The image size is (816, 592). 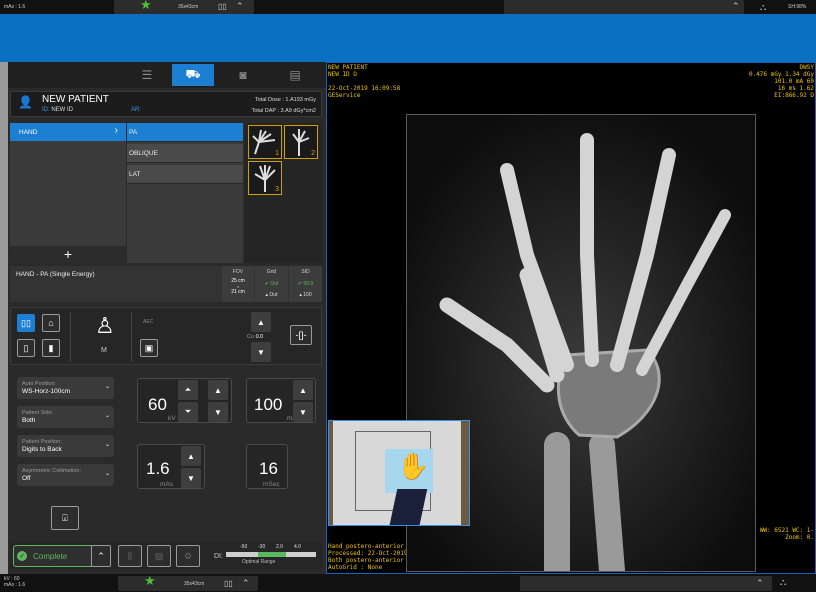 I want to click on dropdown-value: Off, so click(x=26, y=478).